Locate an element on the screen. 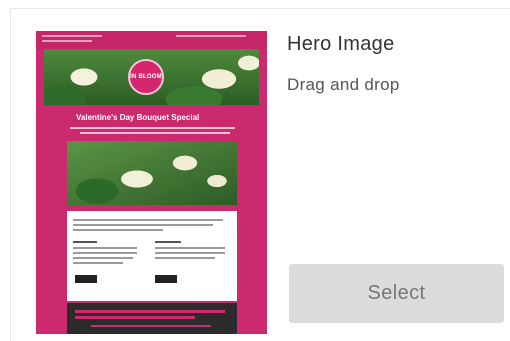 Image resolution: width=510 pixels, height=341 pixels. select-button: Select is located at coordinates (396, 293).